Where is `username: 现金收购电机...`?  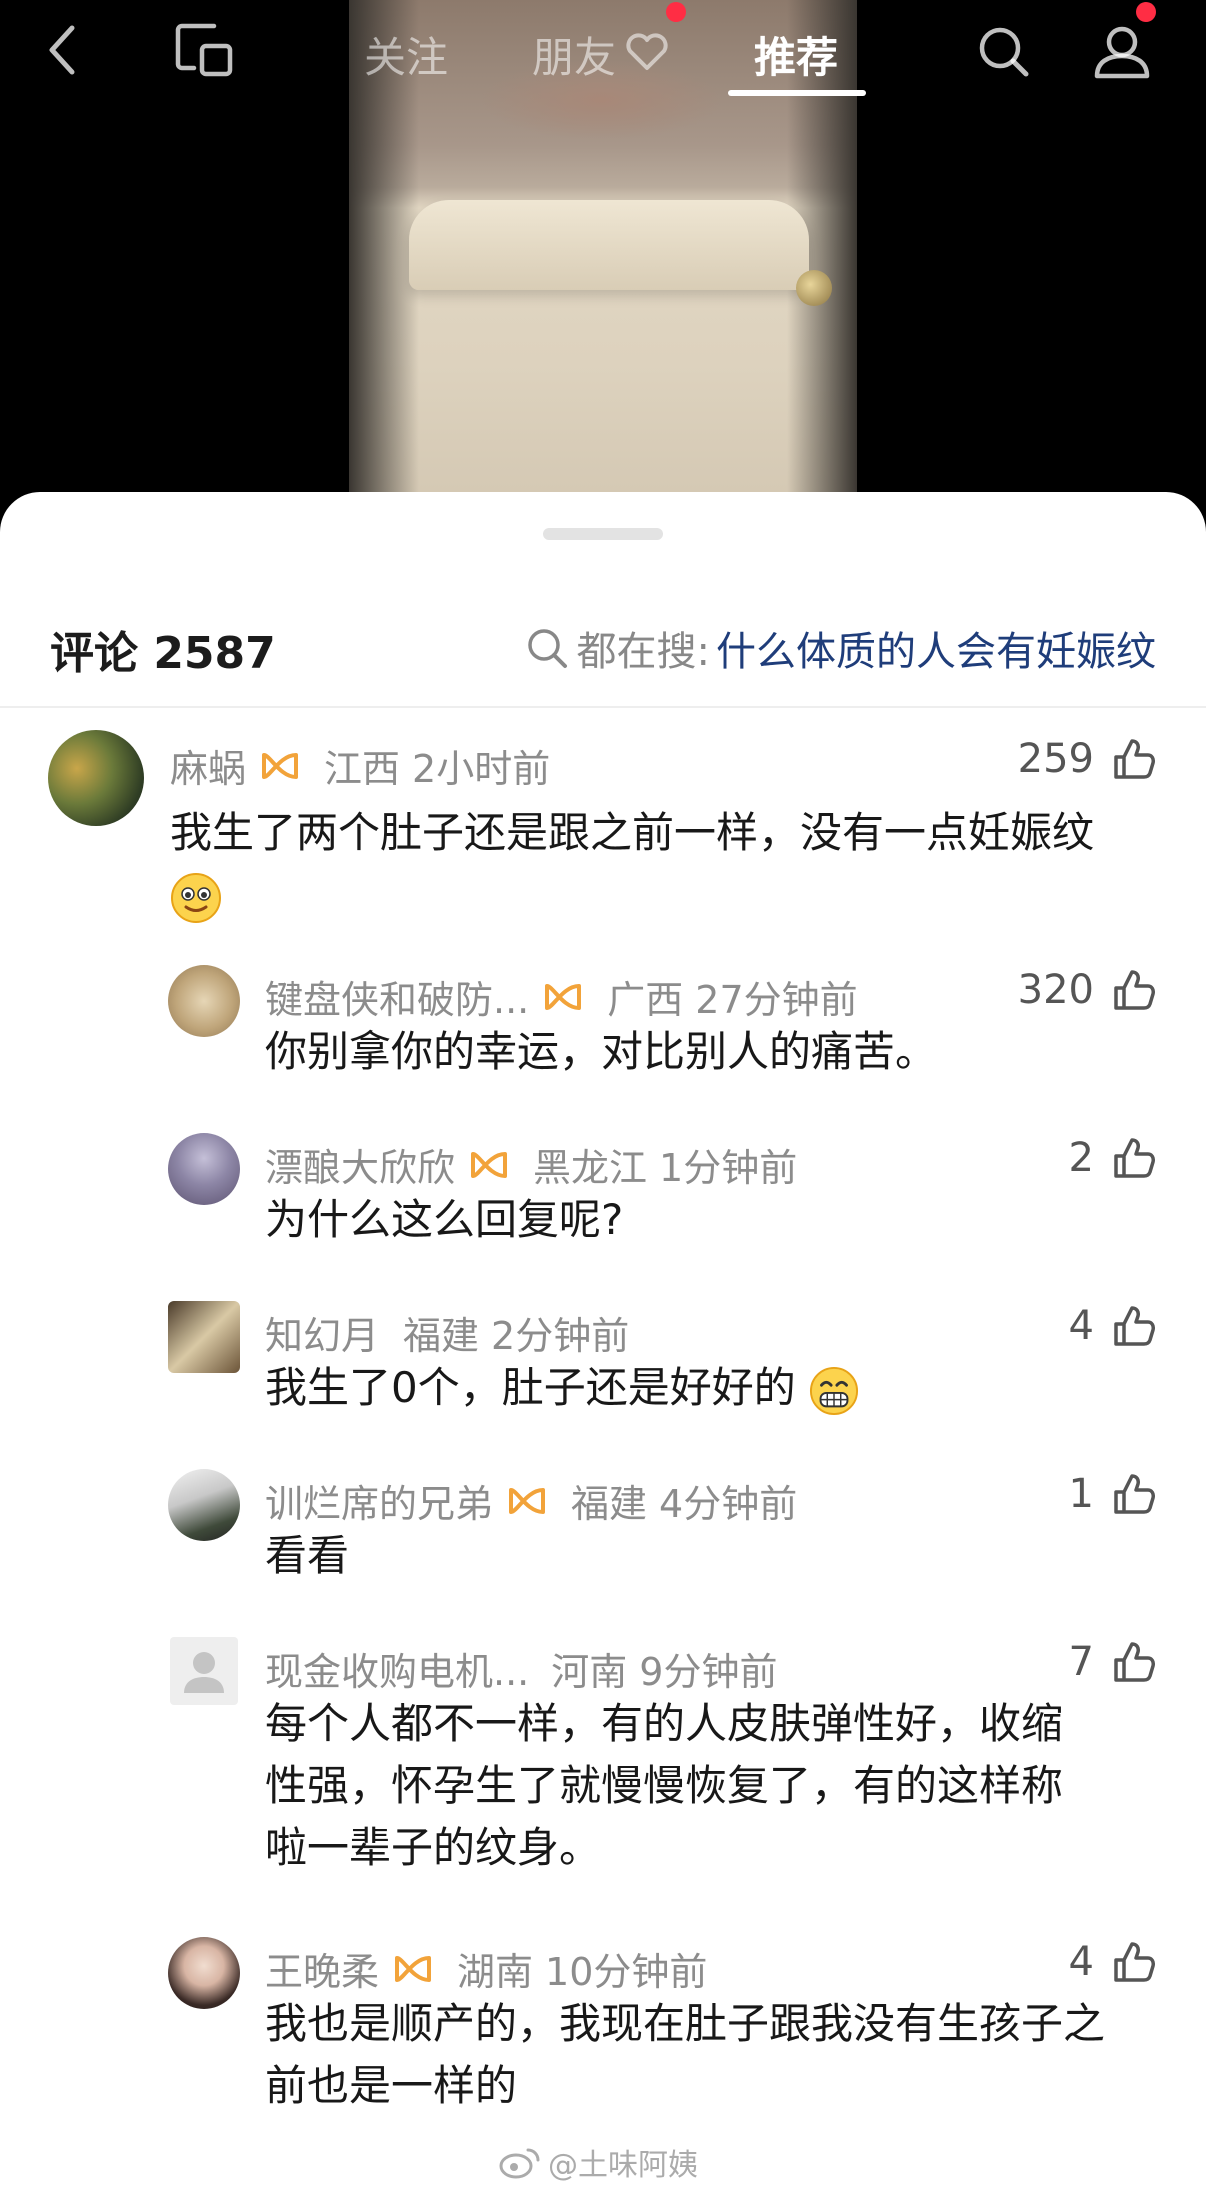
username: 现金收购电机... is located at coordinates (397, 1668).